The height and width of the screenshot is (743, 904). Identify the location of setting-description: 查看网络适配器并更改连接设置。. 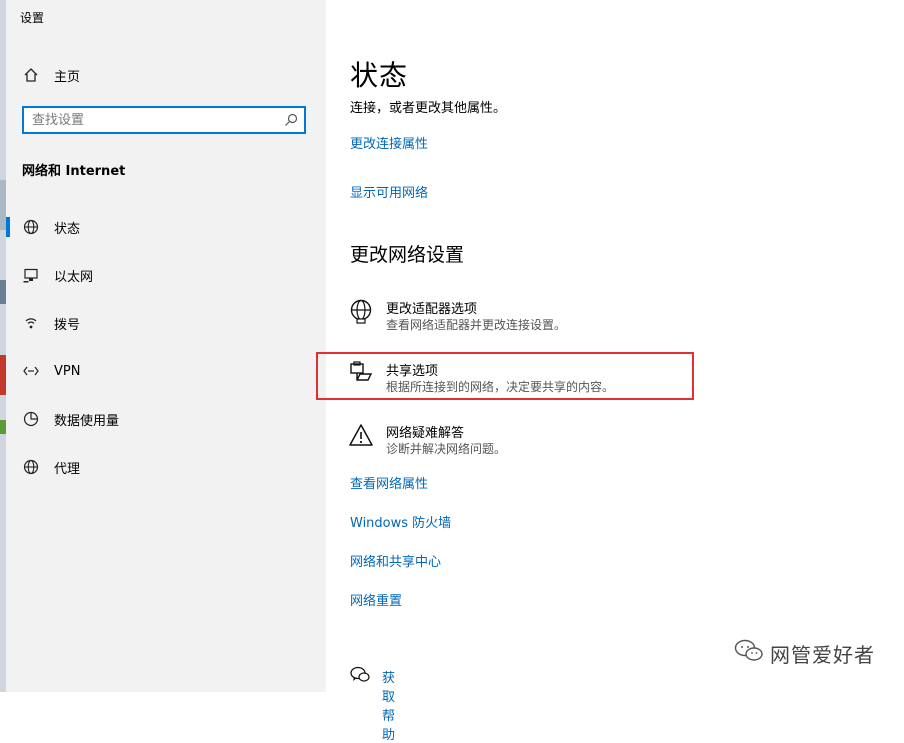
(476, 325).